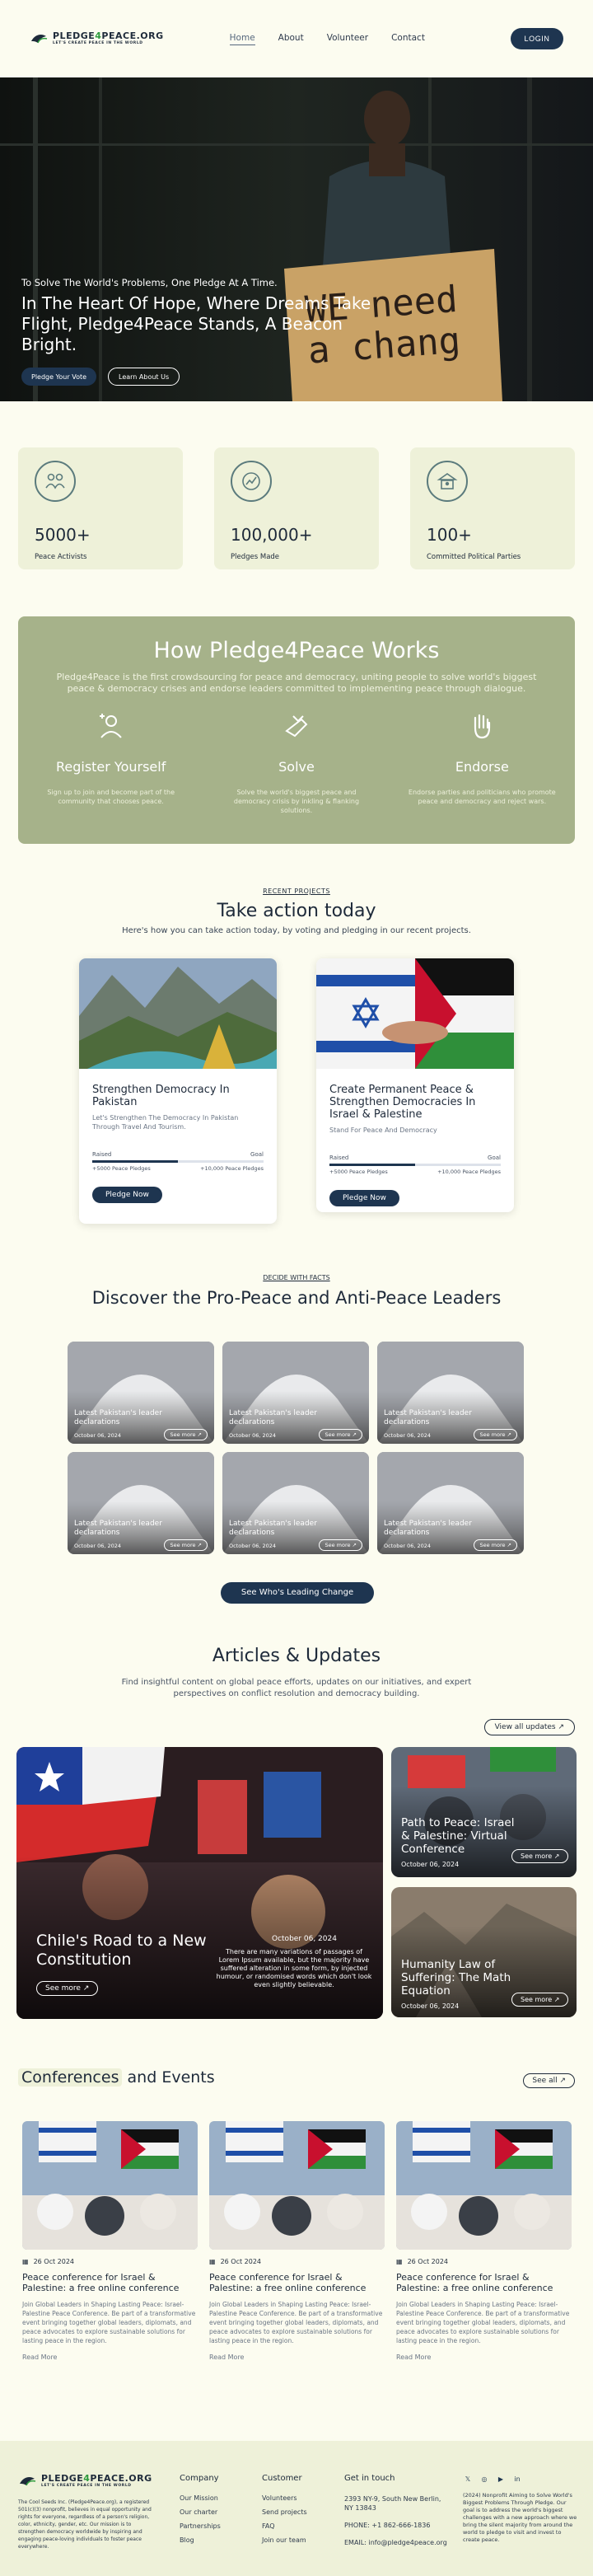 The image size is (593, 2576). What do you see at coordinates (108, 36) in the screenshot?
I see `logo-title: PLEDGE4PEACE.ORG` at bounding box center [108, 36].